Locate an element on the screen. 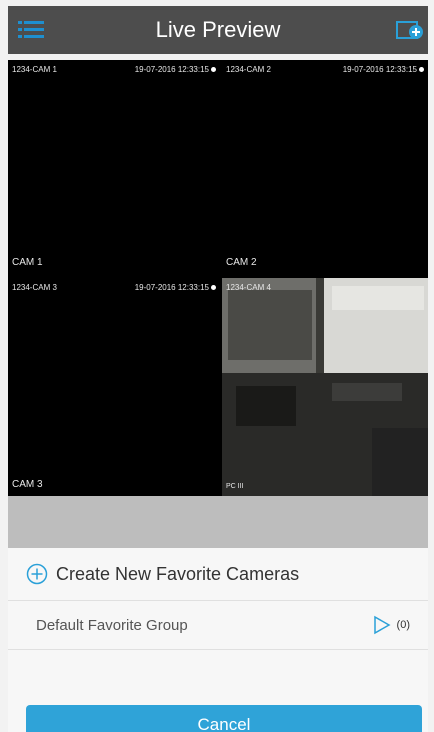  page-title: Live Preview is located at coordinates (218, 29).